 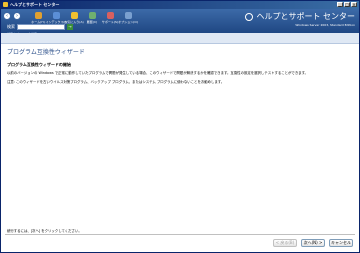 I want to click on toolbar-item-label: オプション(O), so click(x=128, y=22).